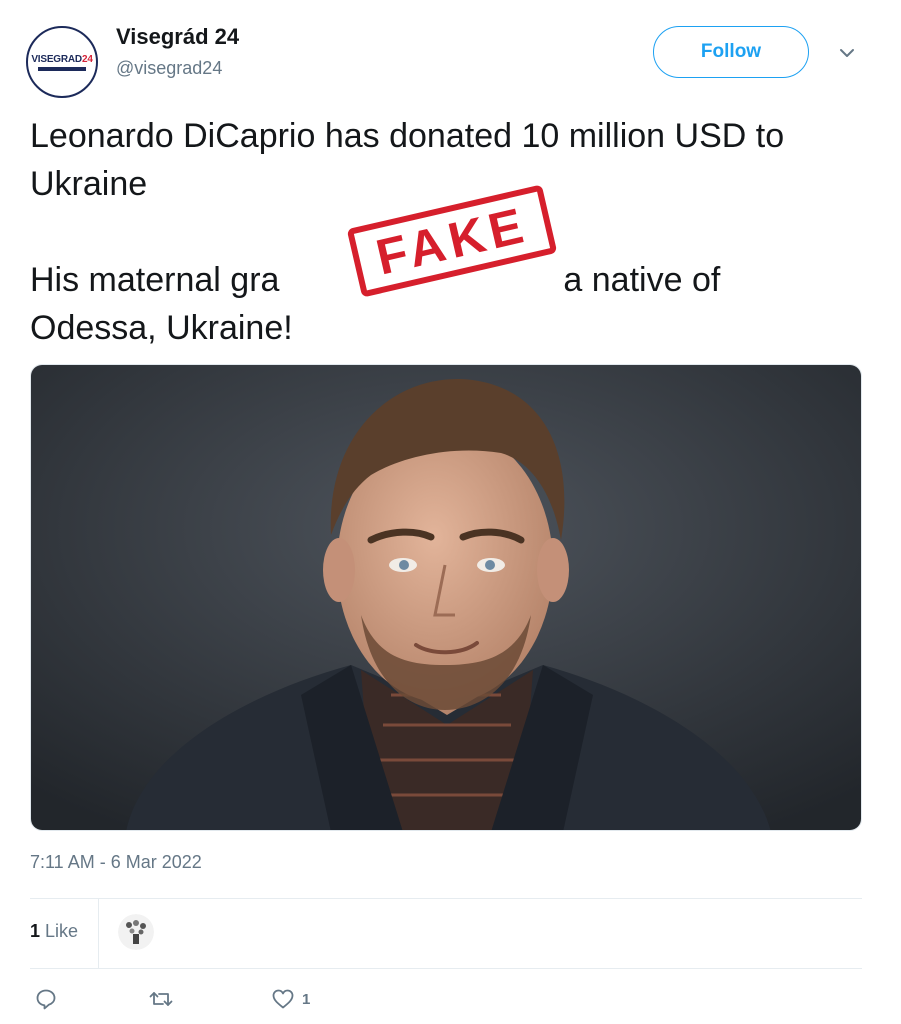 The width and height of the screenshot is (901, 1024). I want to click on author-display-name: Visegrád 24, so click(177, 37).